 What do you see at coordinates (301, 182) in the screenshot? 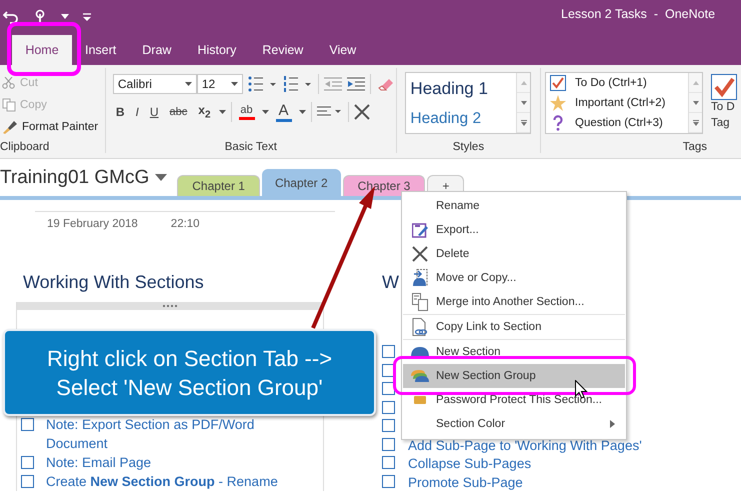
I see `section-tab: Chapter 2` at bounding box center [301, 182].